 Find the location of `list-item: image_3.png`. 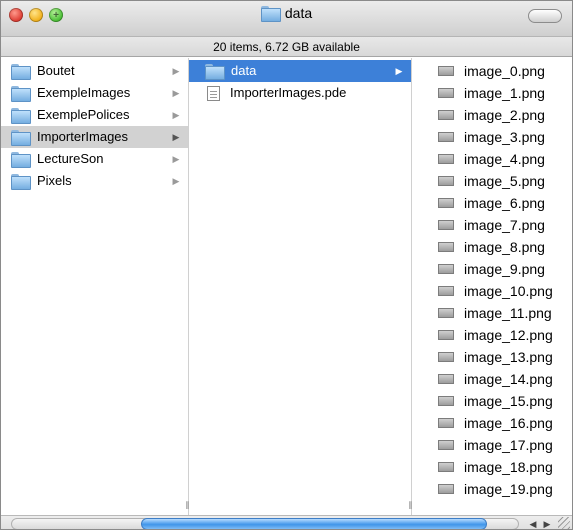

list-item: image_3.png is located at coordinates (492, 137).